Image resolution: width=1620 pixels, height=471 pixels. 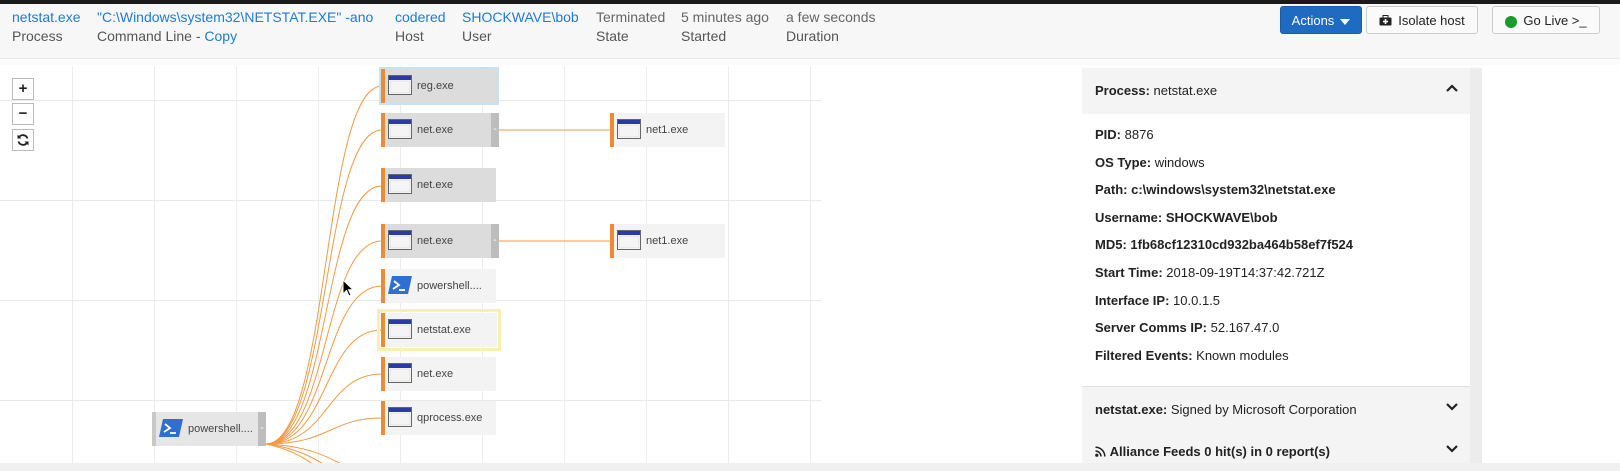 I want to click on first-aid-icon, so click(x=1385, y=20).